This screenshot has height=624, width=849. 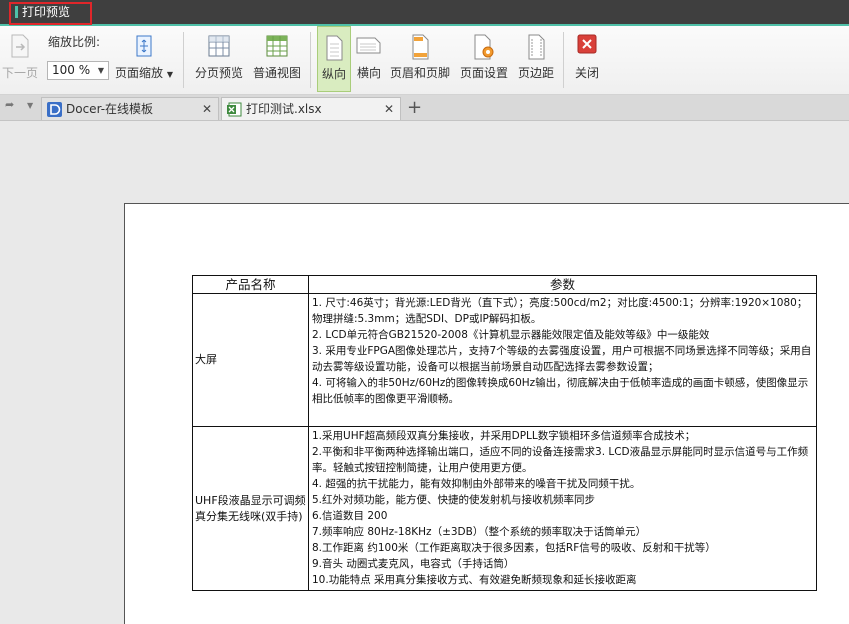 I want to click on portrait-button: 纵向, so click(x=334, y=59).